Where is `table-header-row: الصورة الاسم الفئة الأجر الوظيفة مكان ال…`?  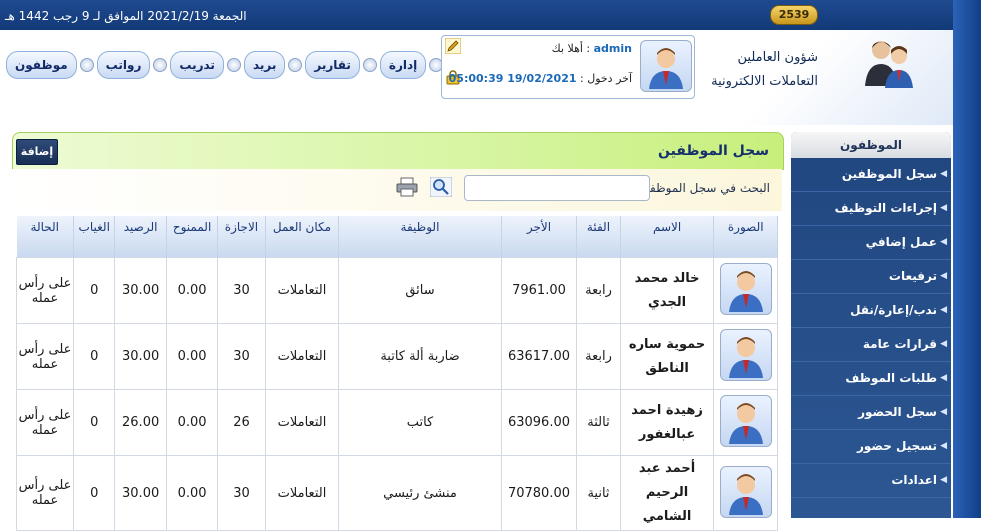
table-header-row: الصورة الاسم الفئة الأجر الوظيفة مكان ال… is located at coordinates (397, 237).